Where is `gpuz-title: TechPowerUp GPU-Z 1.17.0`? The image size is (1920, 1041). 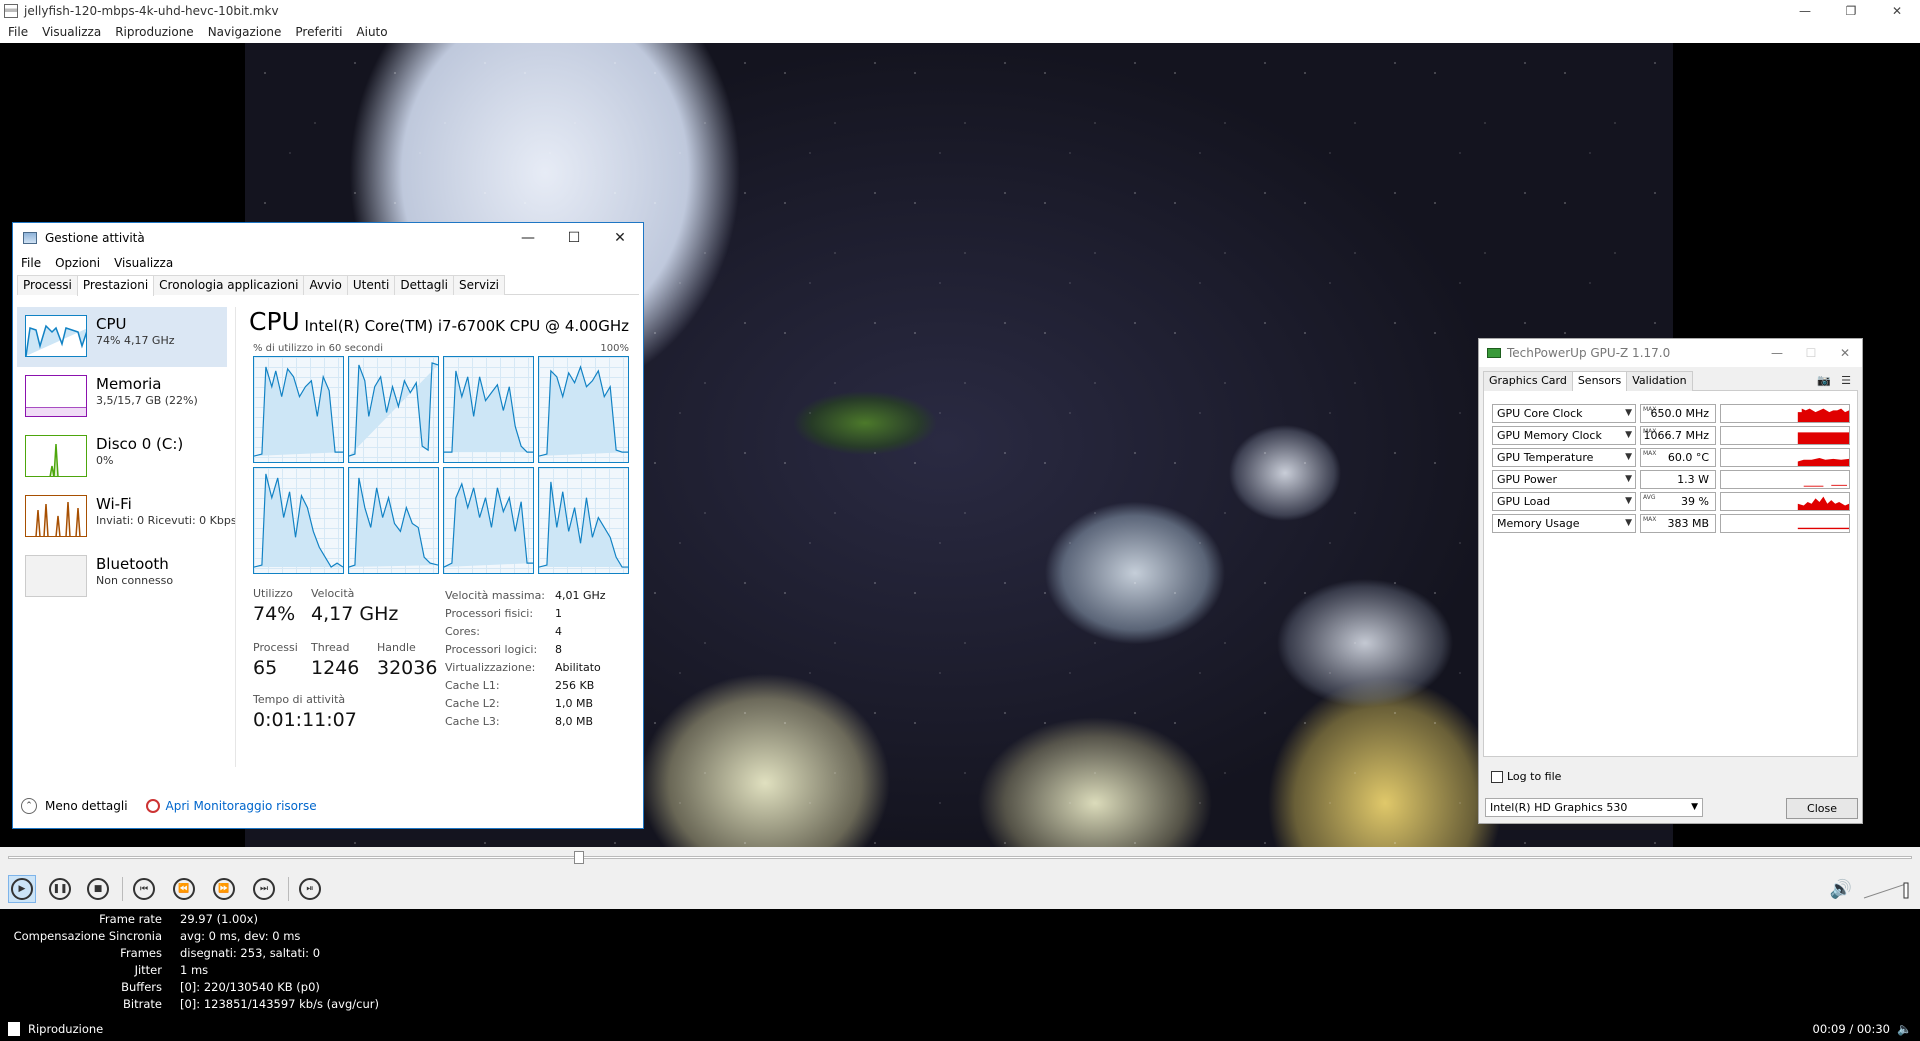 gpuz-title: TechPowerUp GPU-Z 1.17.0 is located at coordinates (1589, 353).